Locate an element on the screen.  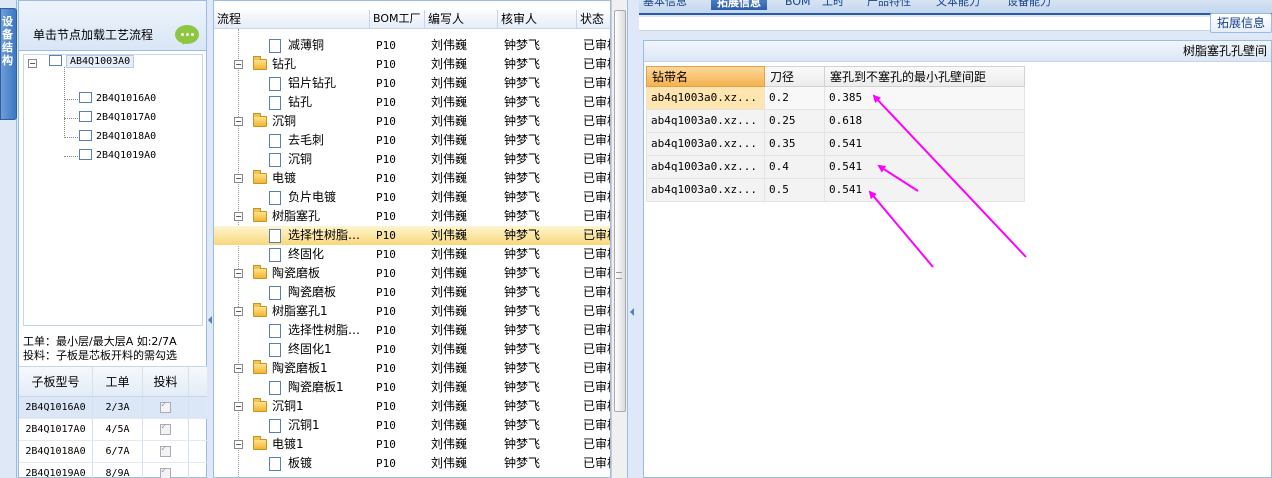
process-row: − 树脂塞孔 P10 刘伟巍 钟梦飞 已审核 is located at coordinates (412, 216).